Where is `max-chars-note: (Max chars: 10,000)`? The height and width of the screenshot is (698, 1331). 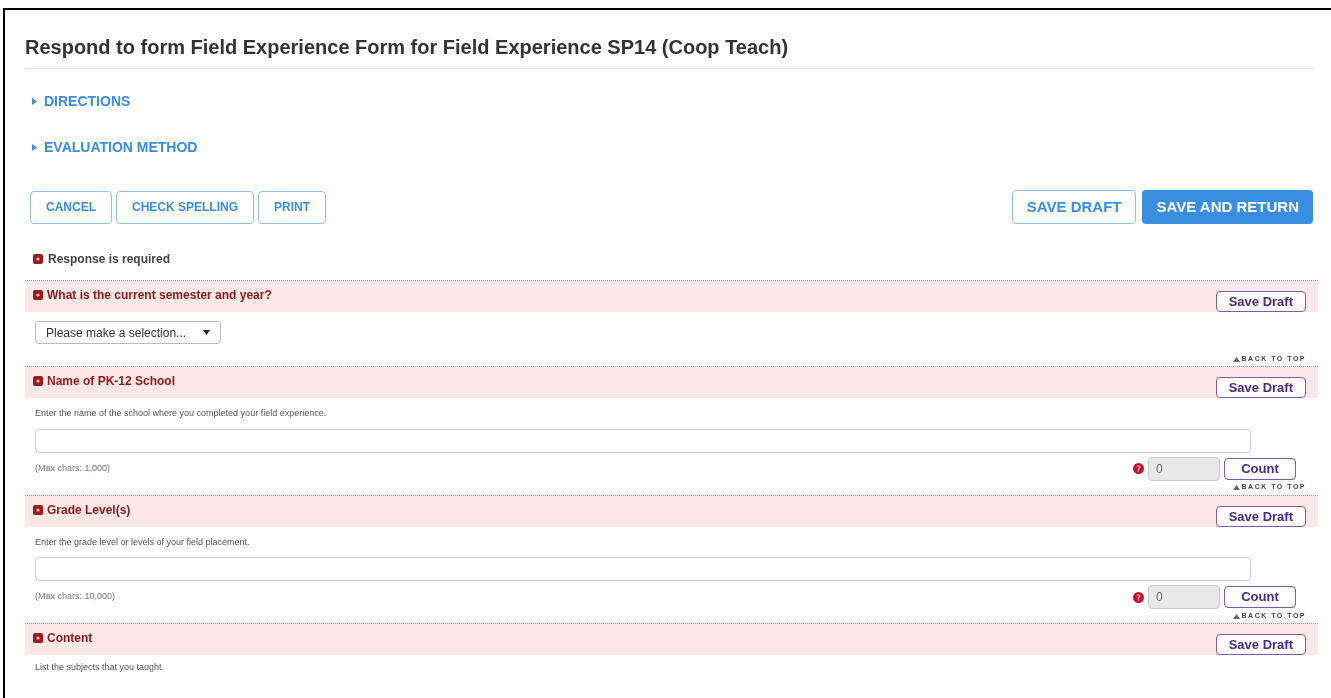
max-chars-note: (Max chars: 10,000) is located at coordinates (75, 597).